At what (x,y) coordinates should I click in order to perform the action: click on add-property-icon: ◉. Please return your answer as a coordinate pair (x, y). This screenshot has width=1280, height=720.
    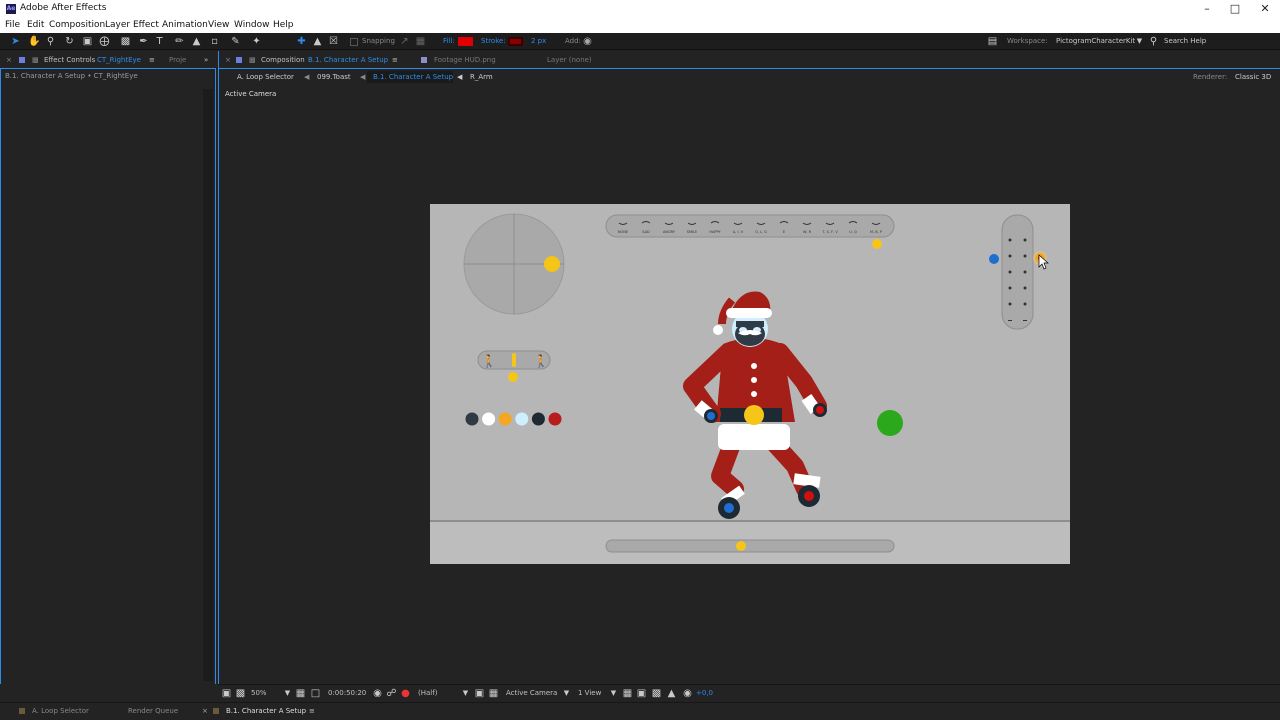
    Looking at the image, I should click on (587, 41).